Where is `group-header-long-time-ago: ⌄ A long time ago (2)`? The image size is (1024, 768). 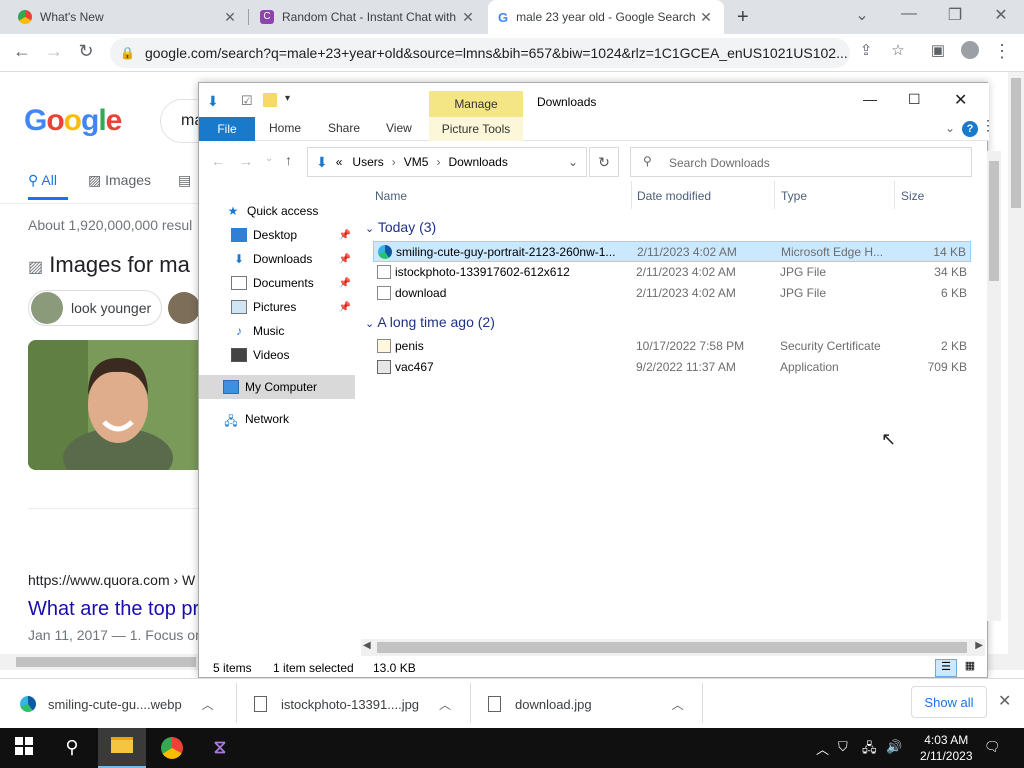 group-header-long-time-ago: ⌄ A long time ago (2) is located at coordinates (430, 322).